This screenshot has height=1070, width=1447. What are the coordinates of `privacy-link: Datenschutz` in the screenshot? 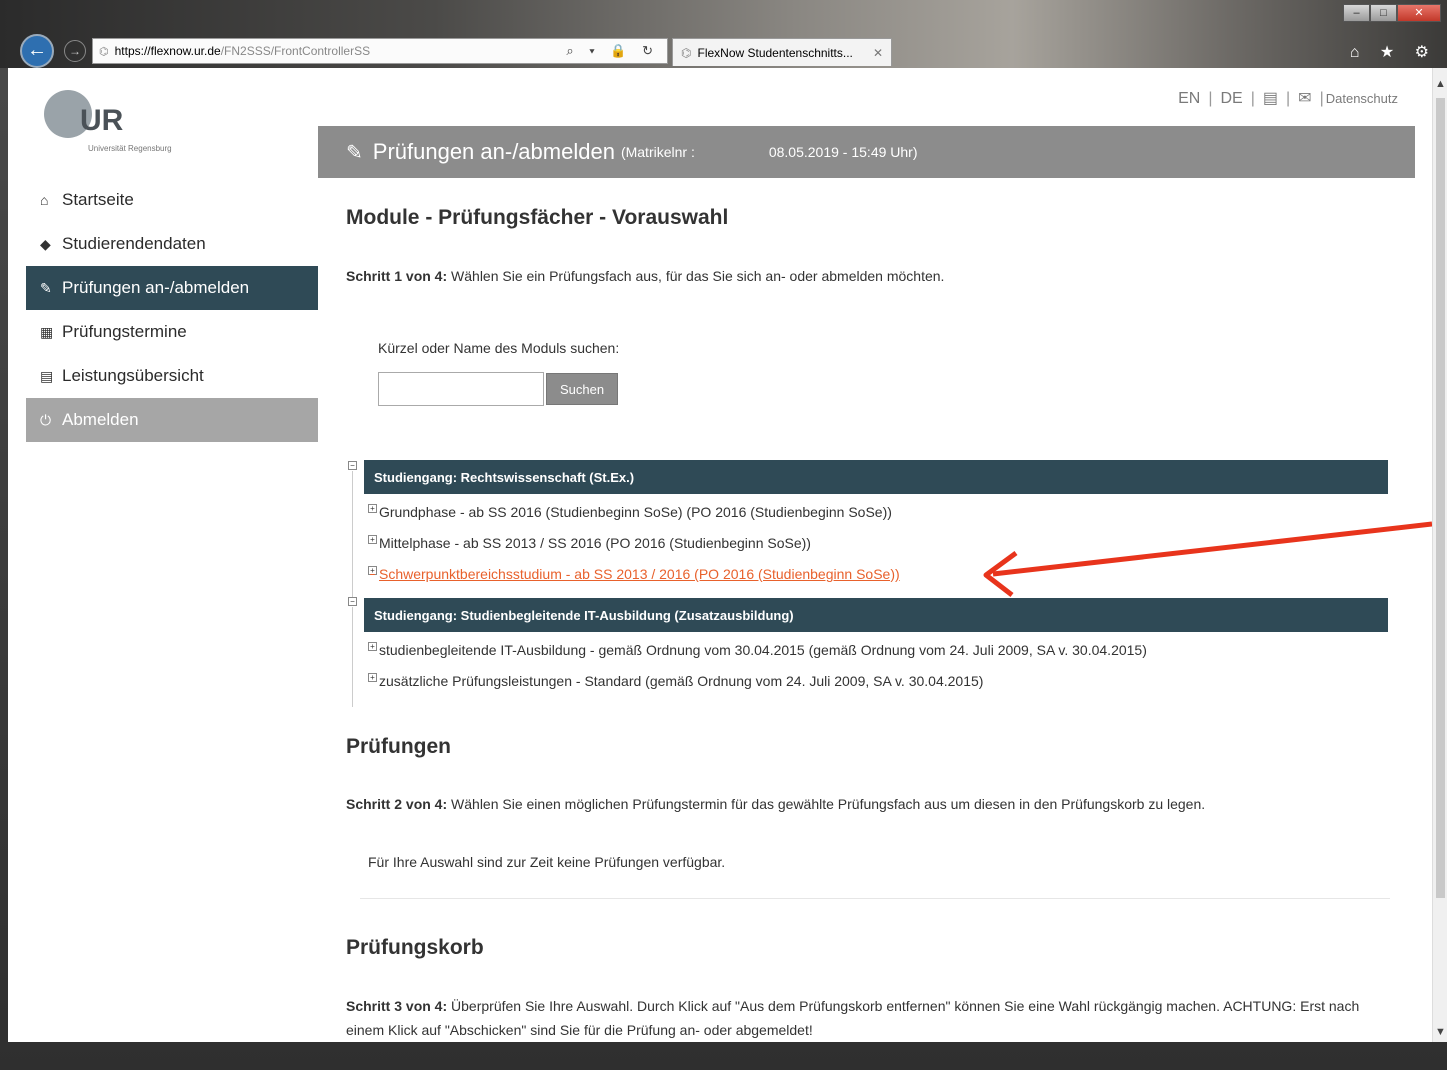 It's located at (1362, 98).